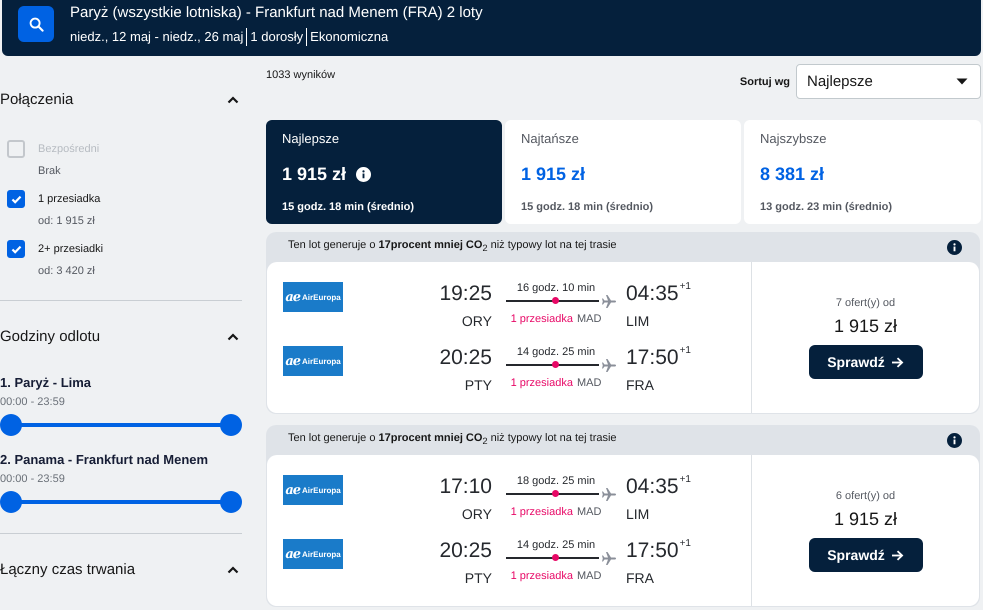 This screenshot has width=983, height=610. I want to click on tab-duration: 13 godz. 23 min (średnio), so click(827, 207).